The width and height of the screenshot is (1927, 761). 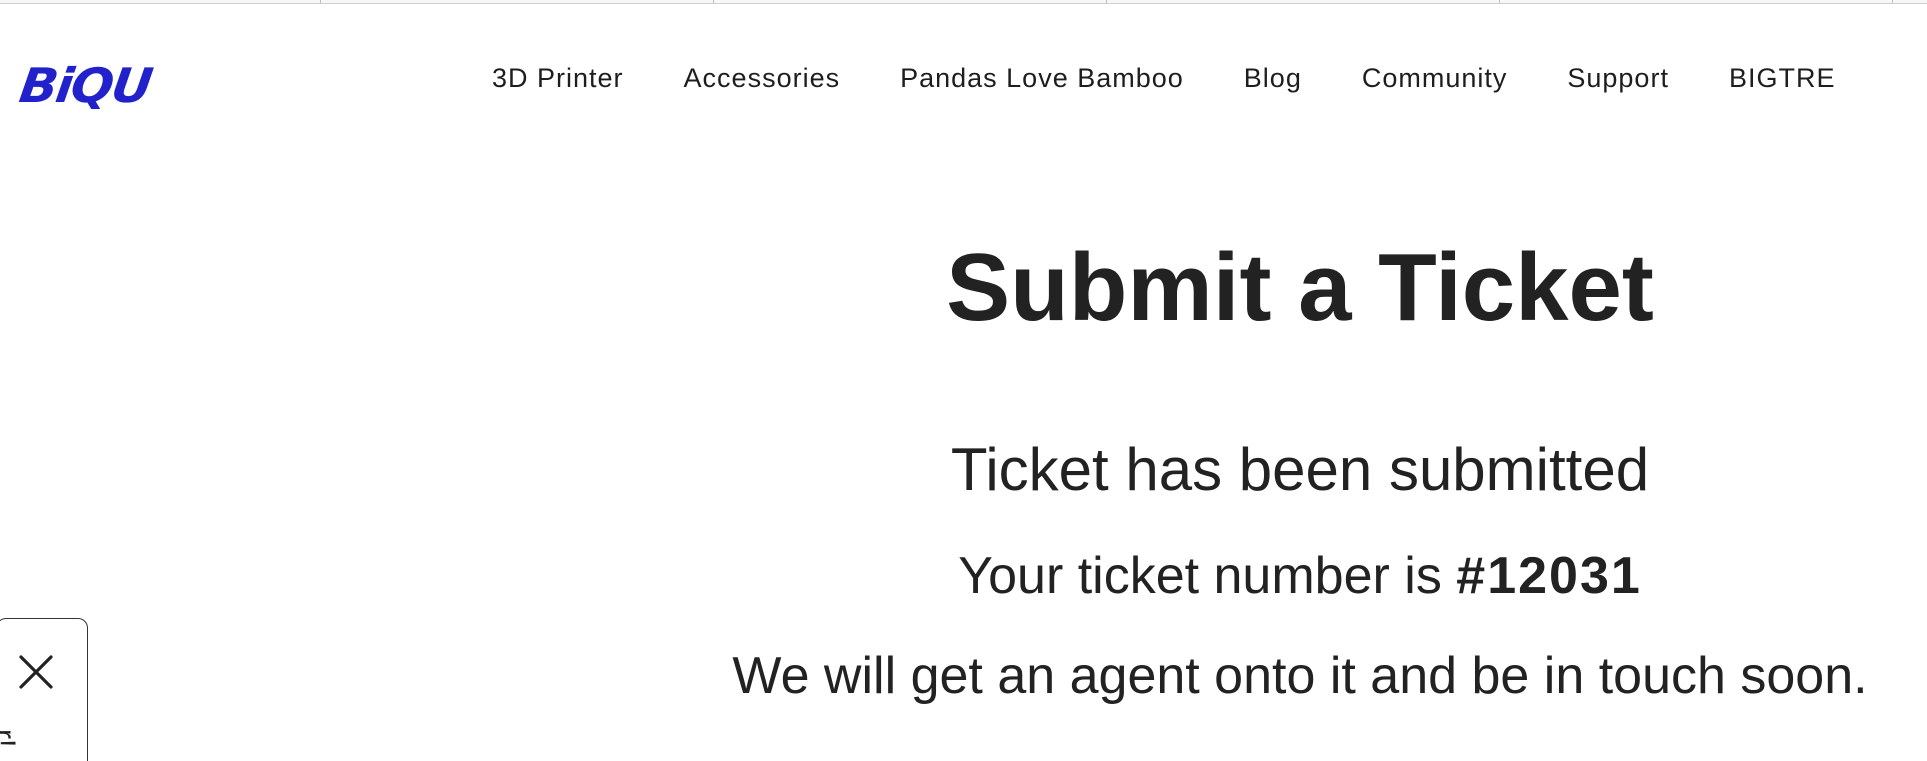 What do you see at coordinates (762, 78) in the screenshot?
I see `nav-item-accessories: Accessories` at bounding box center [762, 78].